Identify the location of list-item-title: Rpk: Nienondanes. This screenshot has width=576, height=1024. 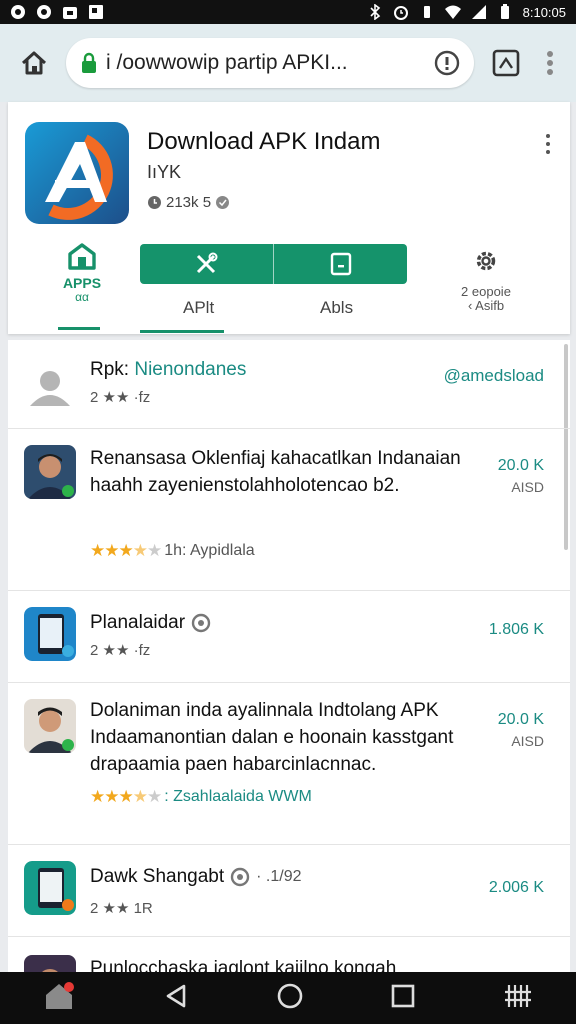
(168, 369).